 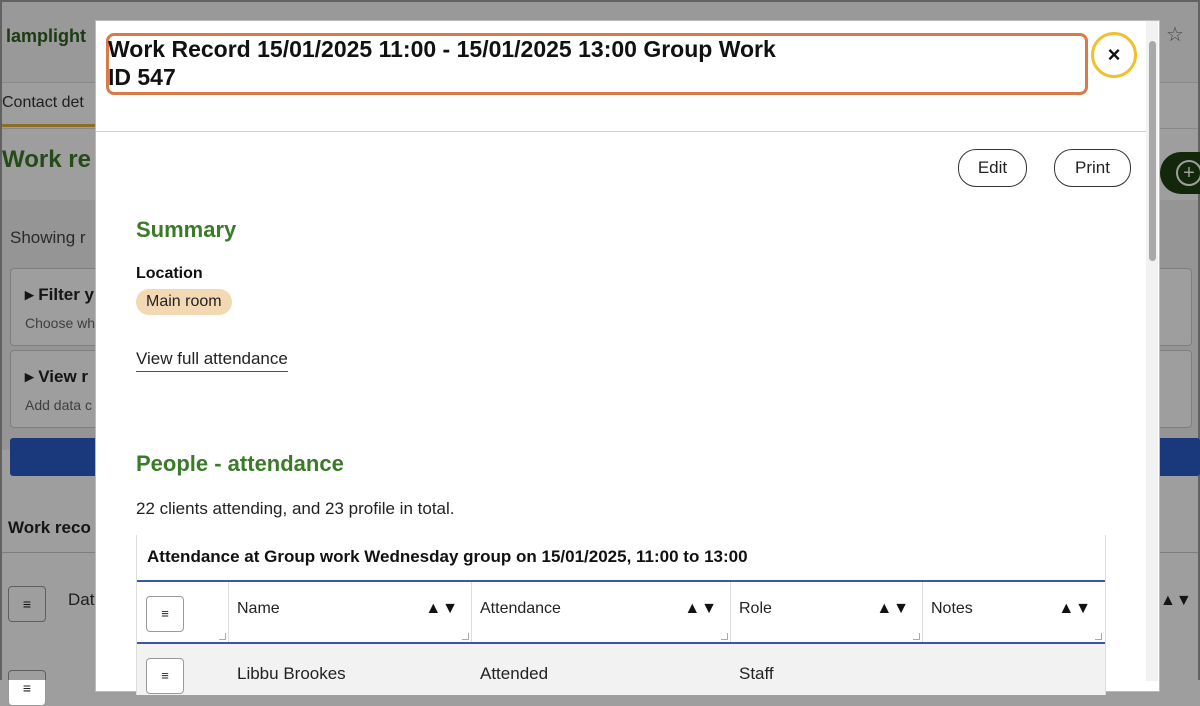 What do you see at coordinates (1152, 151) in the screenshot?
I see `scrollbar-thumb` at bounding box center [1152, 151].